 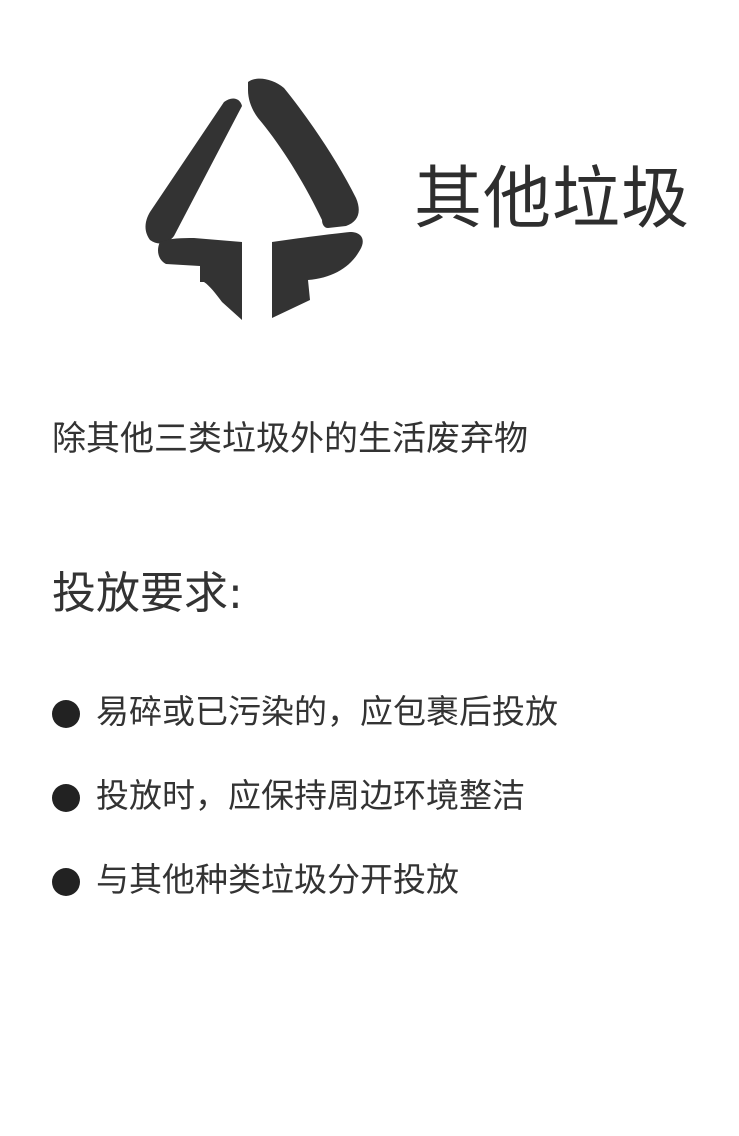 What do you see at coordinates (552, 199) in the screenshot?
I see `page-title: 其他垃圾` at bounding box center [552, 199].